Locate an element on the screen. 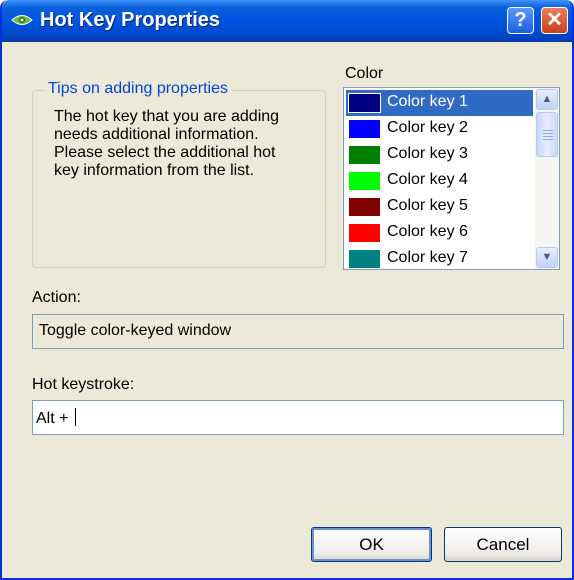 This screenshot has height=580, width=574. cancel-button: Cancel is located at coordinates (503, 544).